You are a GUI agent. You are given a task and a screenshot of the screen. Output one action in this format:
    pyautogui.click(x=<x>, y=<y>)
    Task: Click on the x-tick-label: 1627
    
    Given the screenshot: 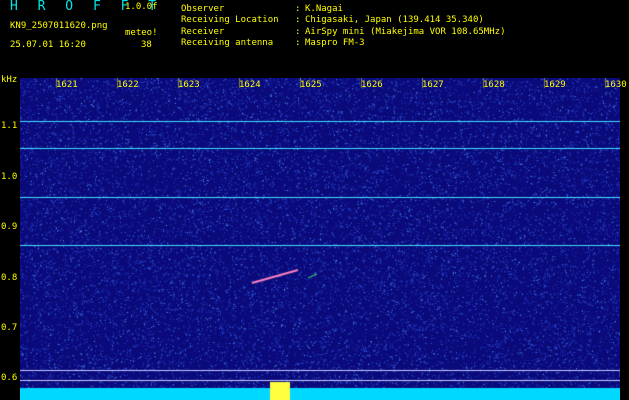 What is the action you would take?
    pyautogui.click(x=433, y=85)
    